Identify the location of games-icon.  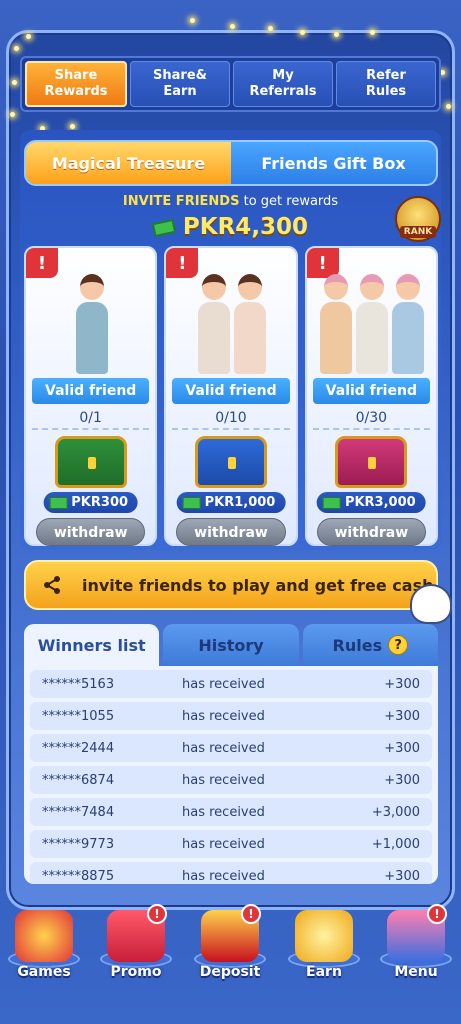
(44, 936).